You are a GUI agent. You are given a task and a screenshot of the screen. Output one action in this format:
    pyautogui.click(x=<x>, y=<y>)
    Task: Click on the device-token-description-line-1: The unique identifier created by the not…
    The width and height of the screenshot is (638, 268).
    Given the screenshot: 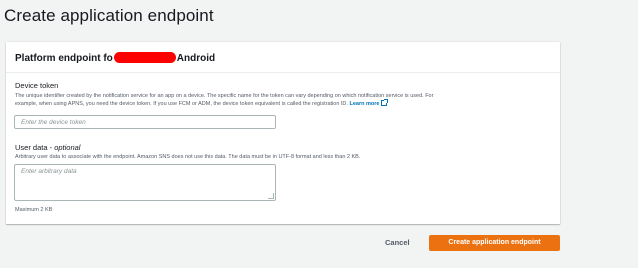 What is the action you would take?
    pyautogui.click(x=224, y=96)
    